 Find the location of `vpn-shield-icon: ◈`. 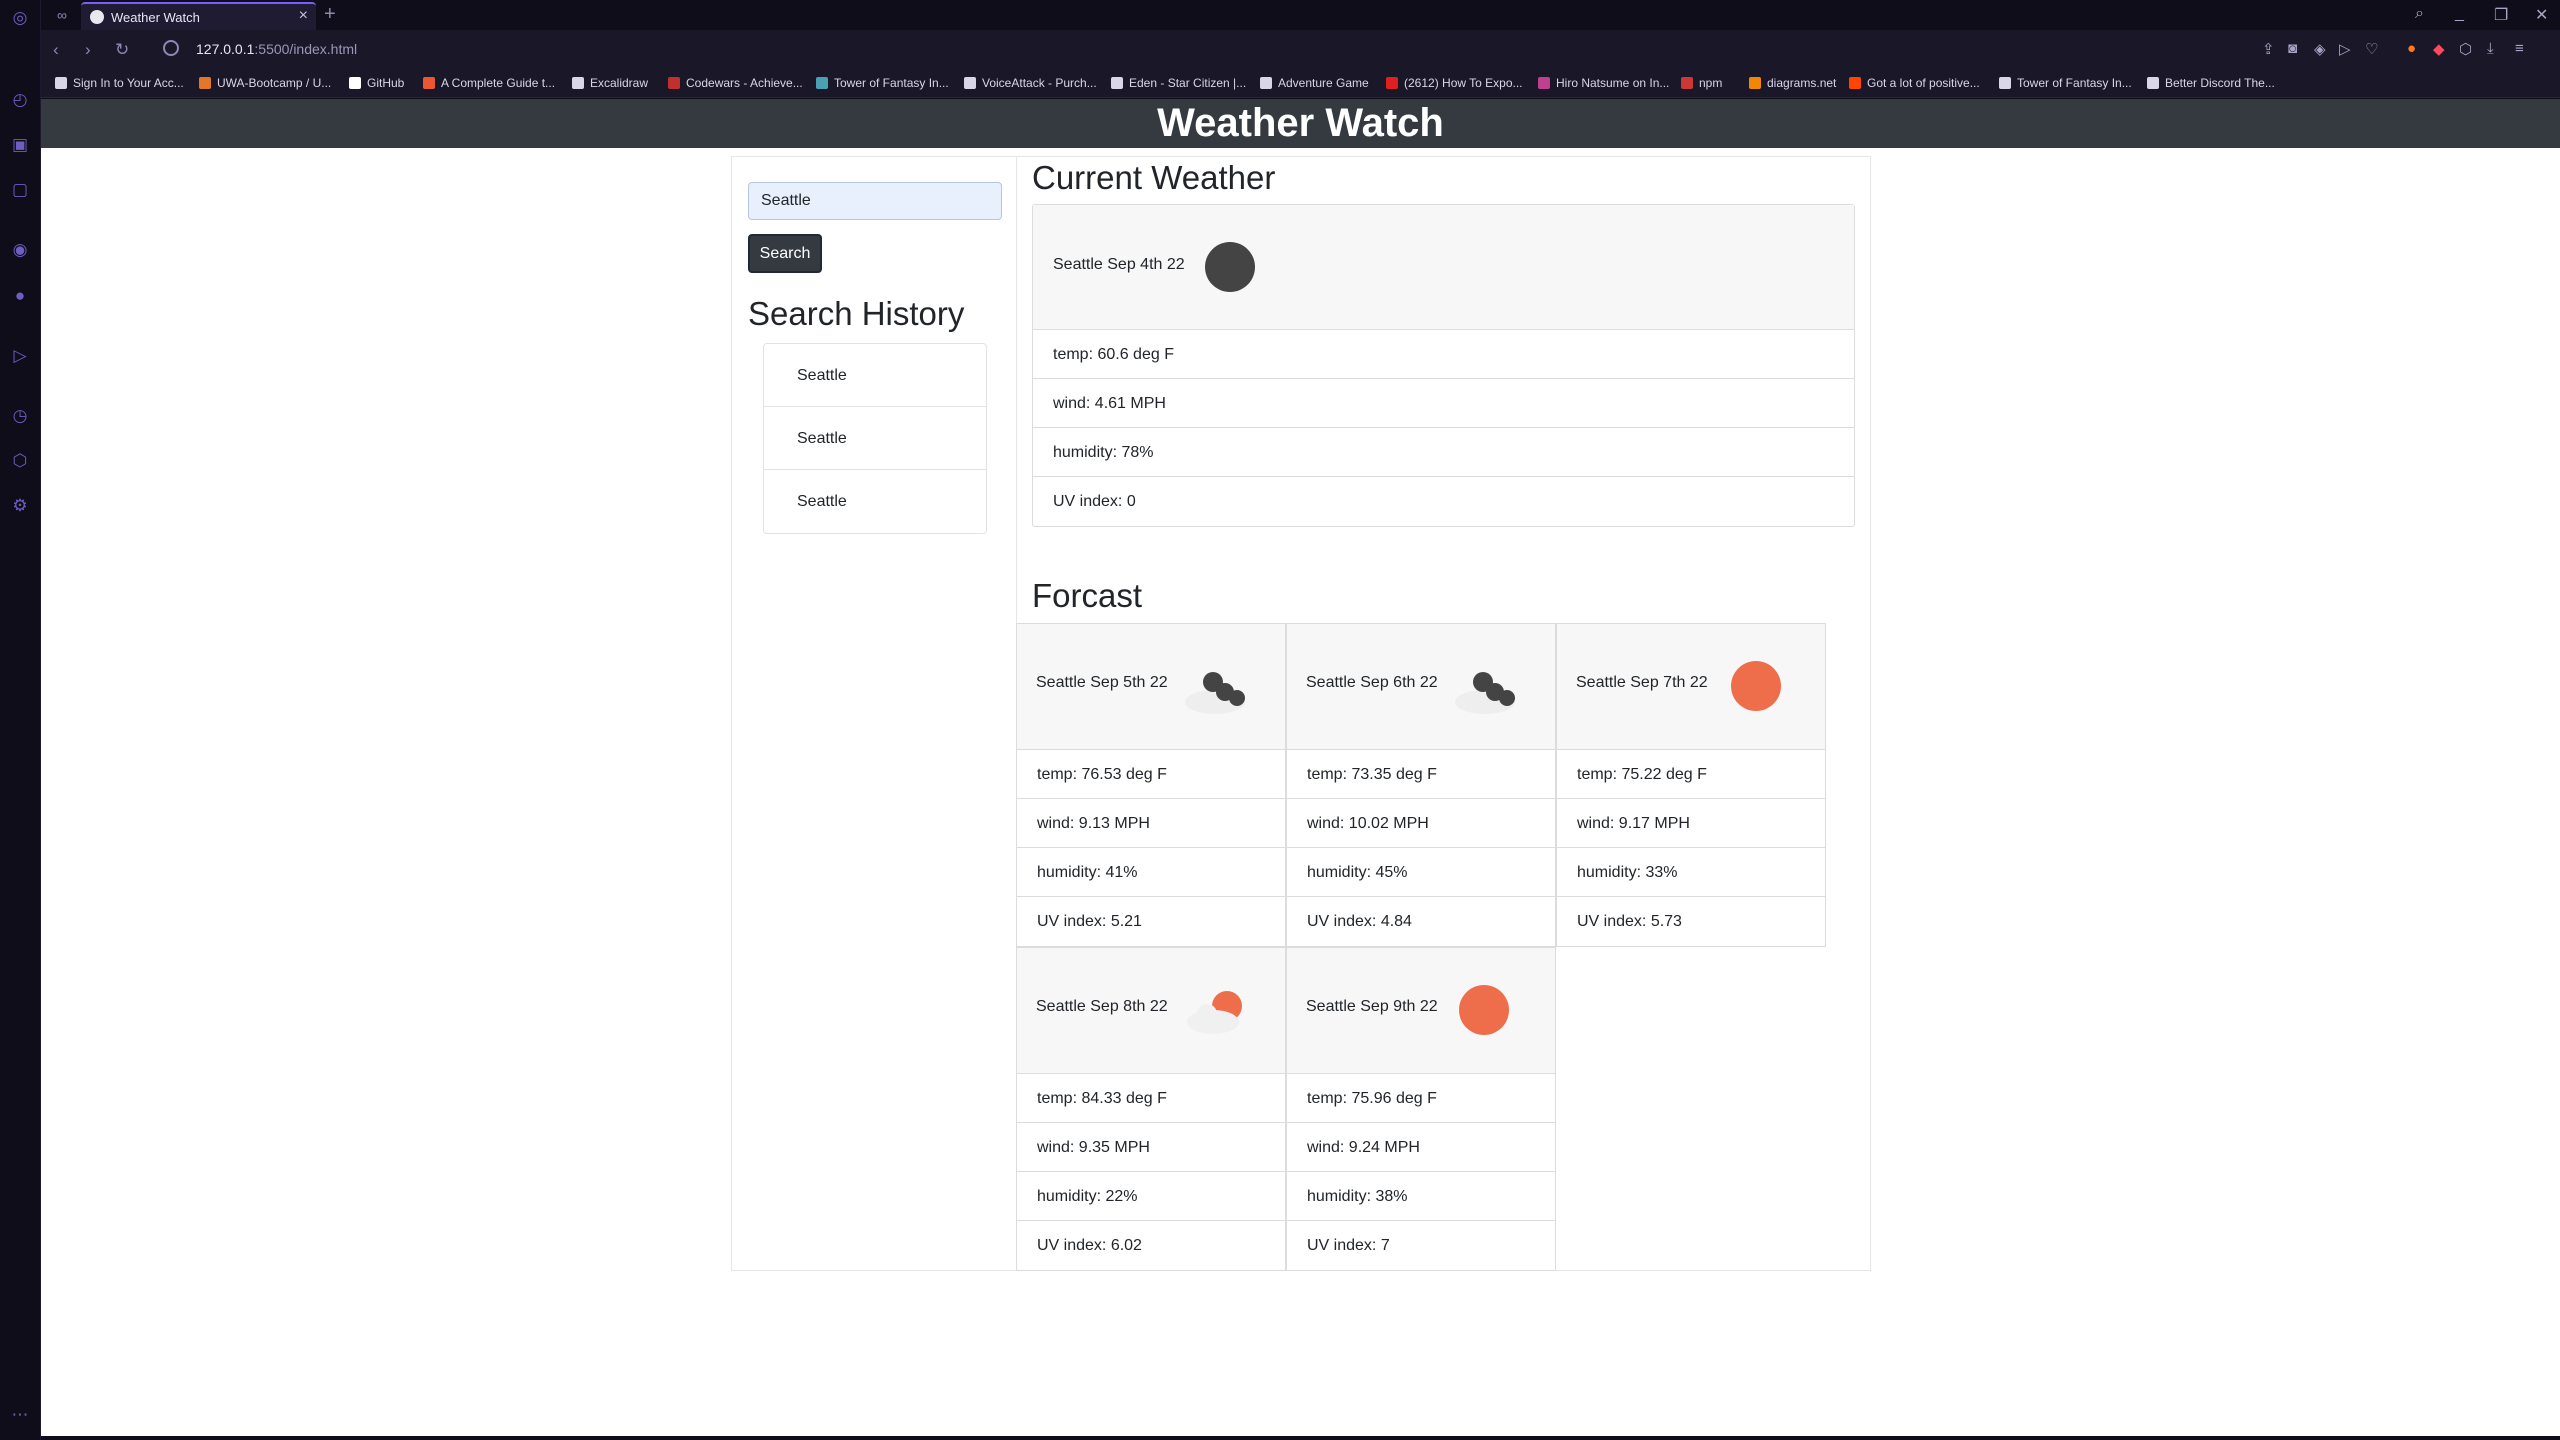

vpn-shield-icon: ◈ is located at coordinates (2320, 49).